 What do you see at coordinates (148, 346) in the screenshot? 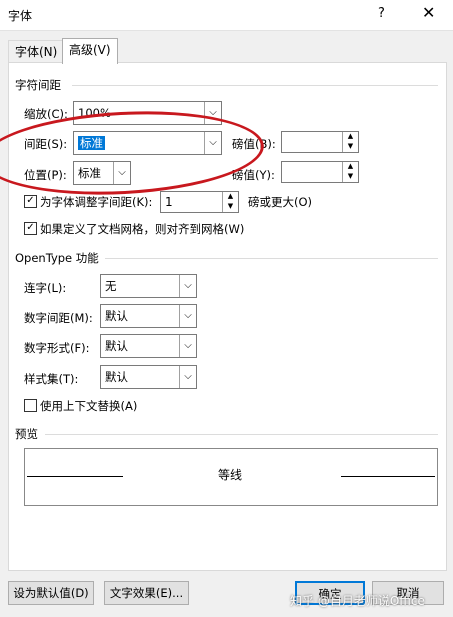
I see `num-forms-select: 默认 ⌵` at bounding box center [148, 346].